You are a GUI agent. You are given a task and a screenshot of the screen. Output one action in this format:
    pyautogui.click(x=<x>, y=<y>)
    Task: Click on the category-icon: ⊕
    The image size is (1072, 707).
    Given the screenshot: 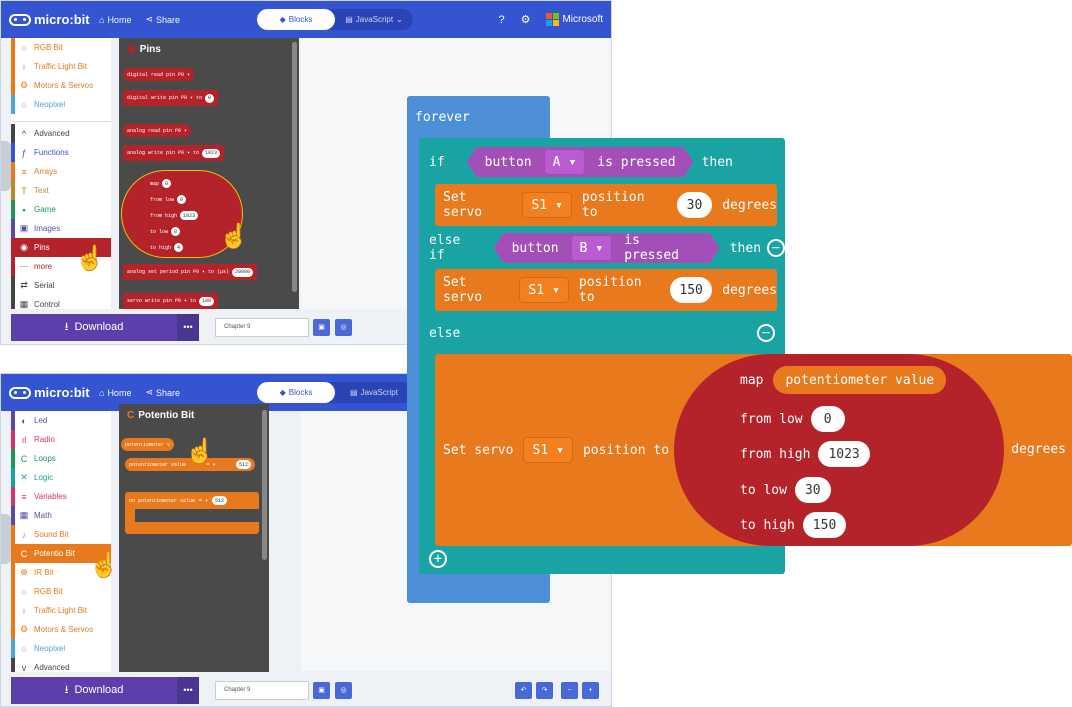 What is the action you would take?
    pyautogui.click(x=24, y=572)
    